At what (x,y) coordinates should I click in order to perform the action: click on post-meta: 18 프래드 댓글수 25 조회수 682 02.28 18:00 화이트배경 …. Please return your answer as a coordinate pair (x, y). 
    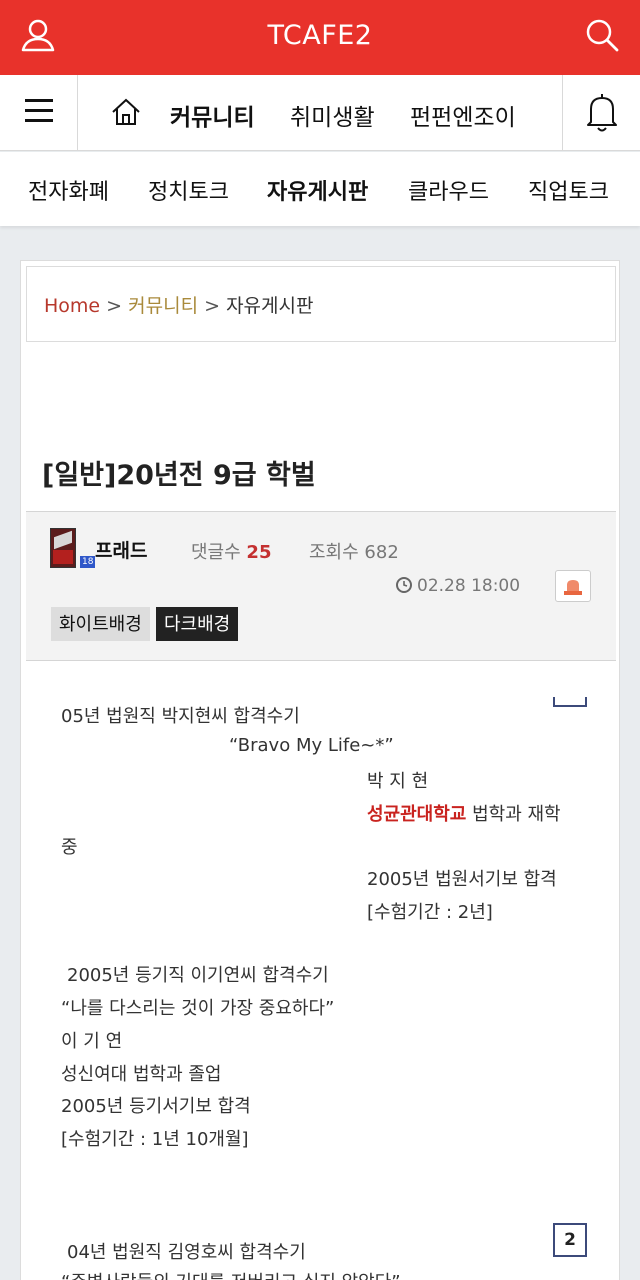
    Looking at the image, I should click on (321, 586).